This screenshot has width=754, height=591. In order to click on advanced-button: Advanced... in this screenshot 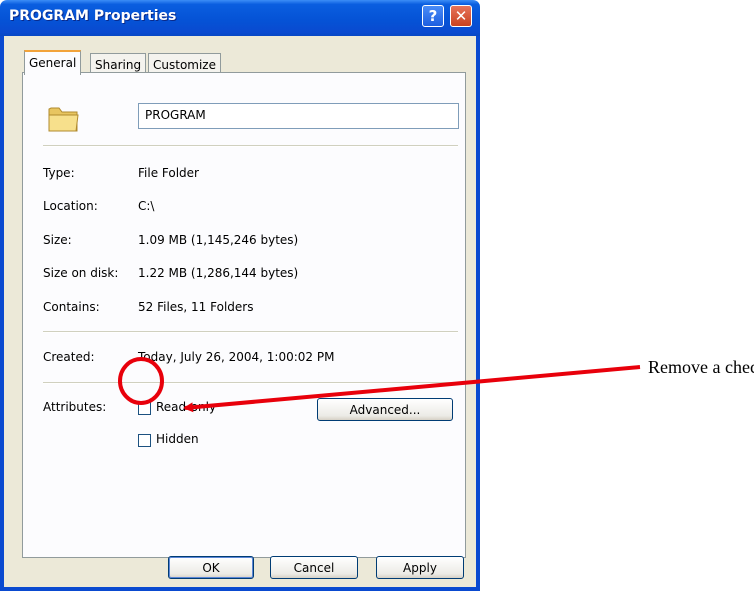, I will do `click(385, 409)`.